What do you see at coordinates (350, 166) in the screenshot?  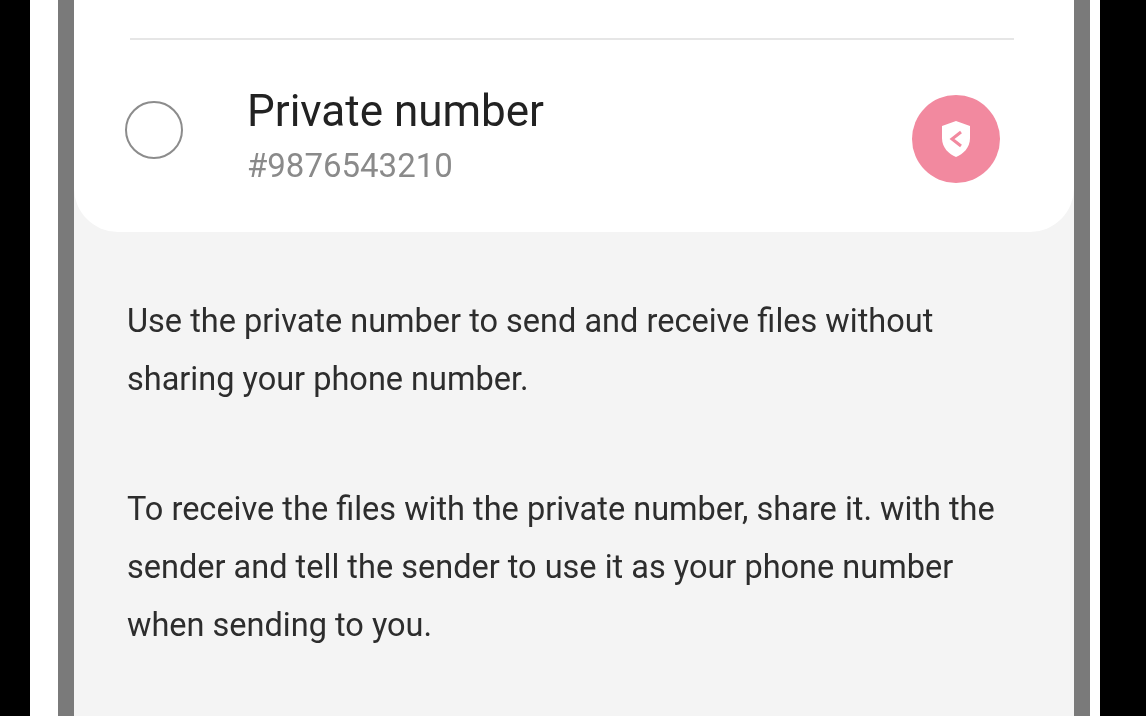 I see `option-number: #9876543210` at bounding box center [350, 166].